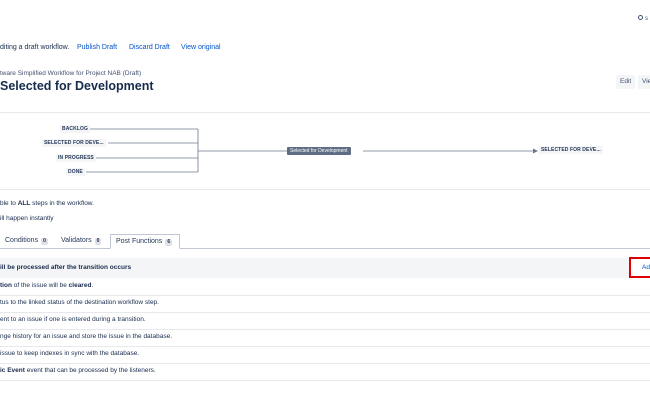 This screenshot has width=650, height=400. What do you see at coordinates (77, 86) in the screenshot?
I see `page-title: Selected for Development` at bounding box center [77, 86].